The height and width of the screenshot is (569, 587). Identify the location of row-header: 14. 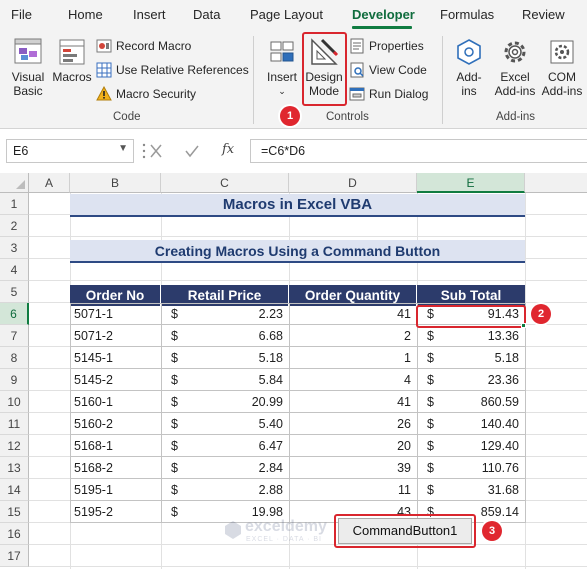
(14, 490).